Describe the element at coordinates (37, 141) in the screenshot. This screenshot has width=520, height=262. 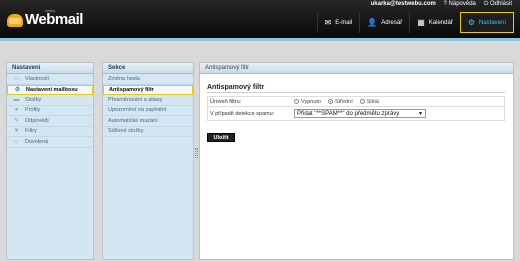
I see `settings-item-label: Dovolená` at that location.